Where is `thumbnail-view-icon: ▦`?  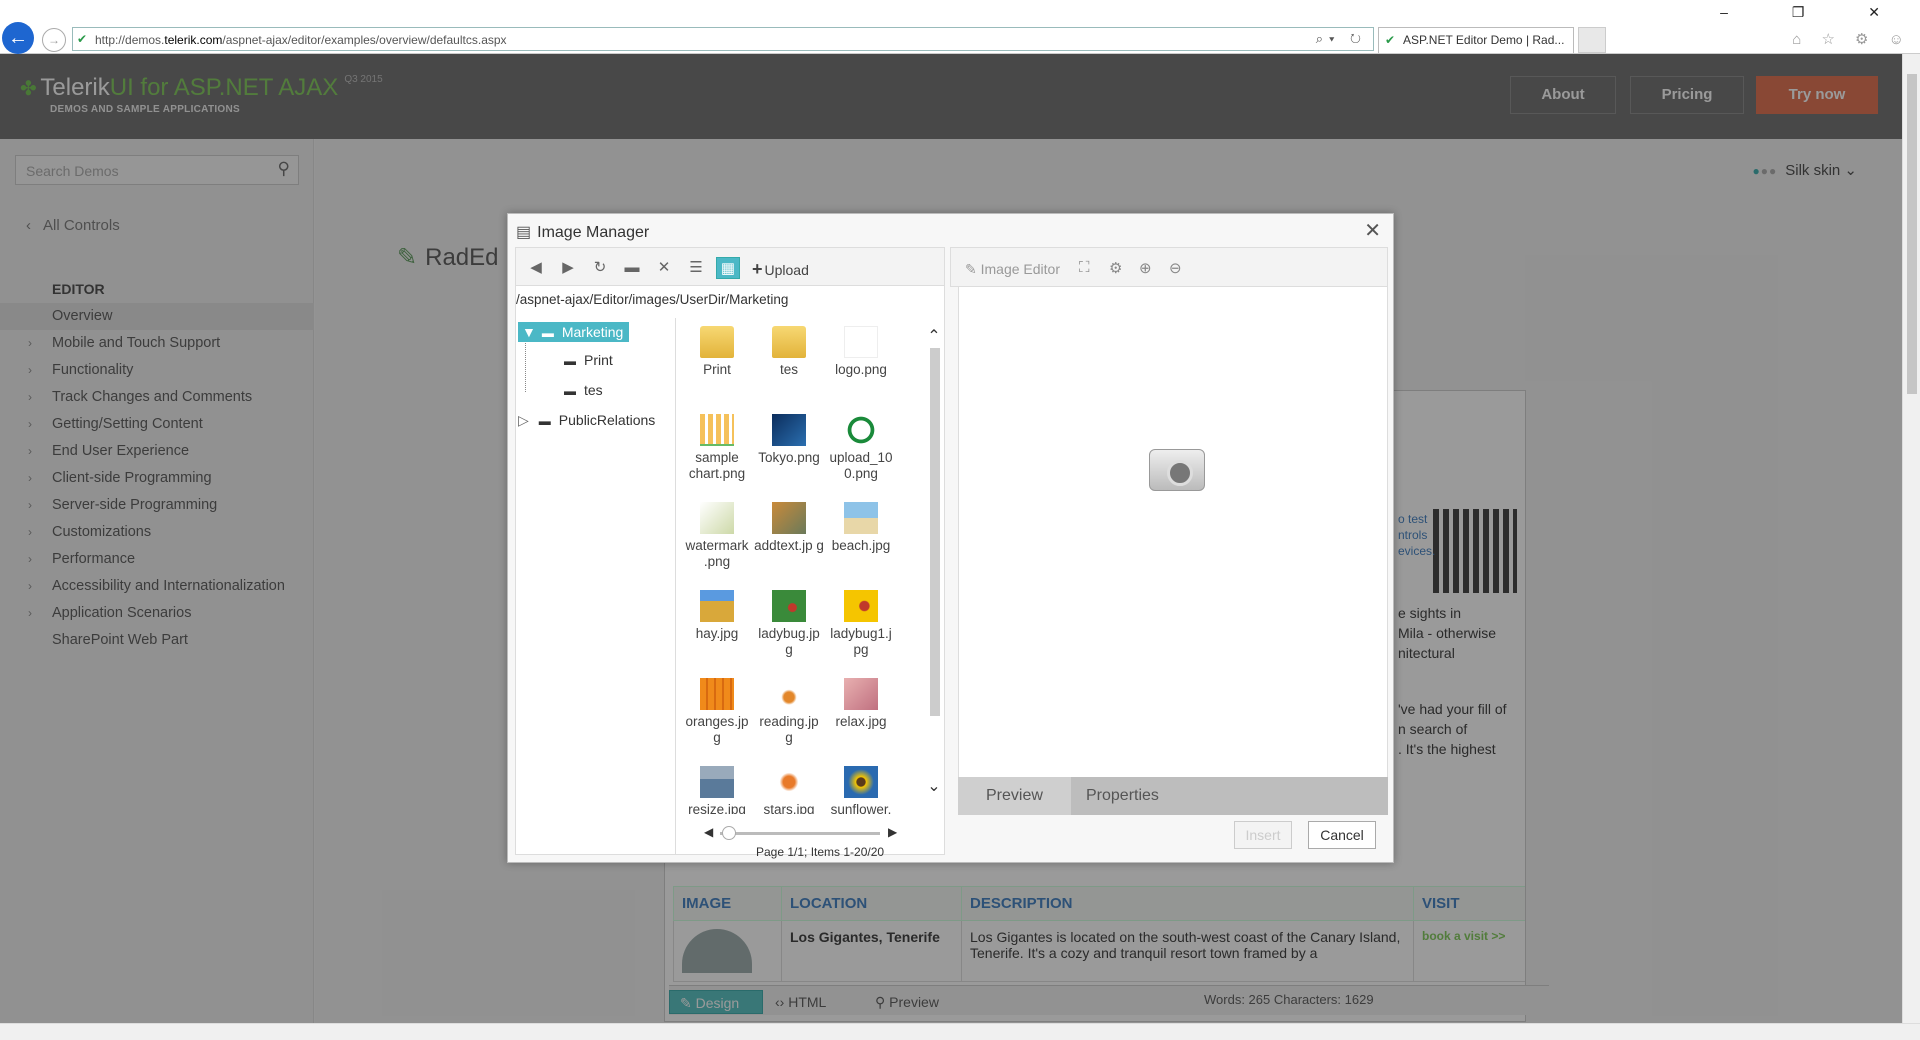 thumbnail-view-icon: ▦ is located at coordinates (728, 268).